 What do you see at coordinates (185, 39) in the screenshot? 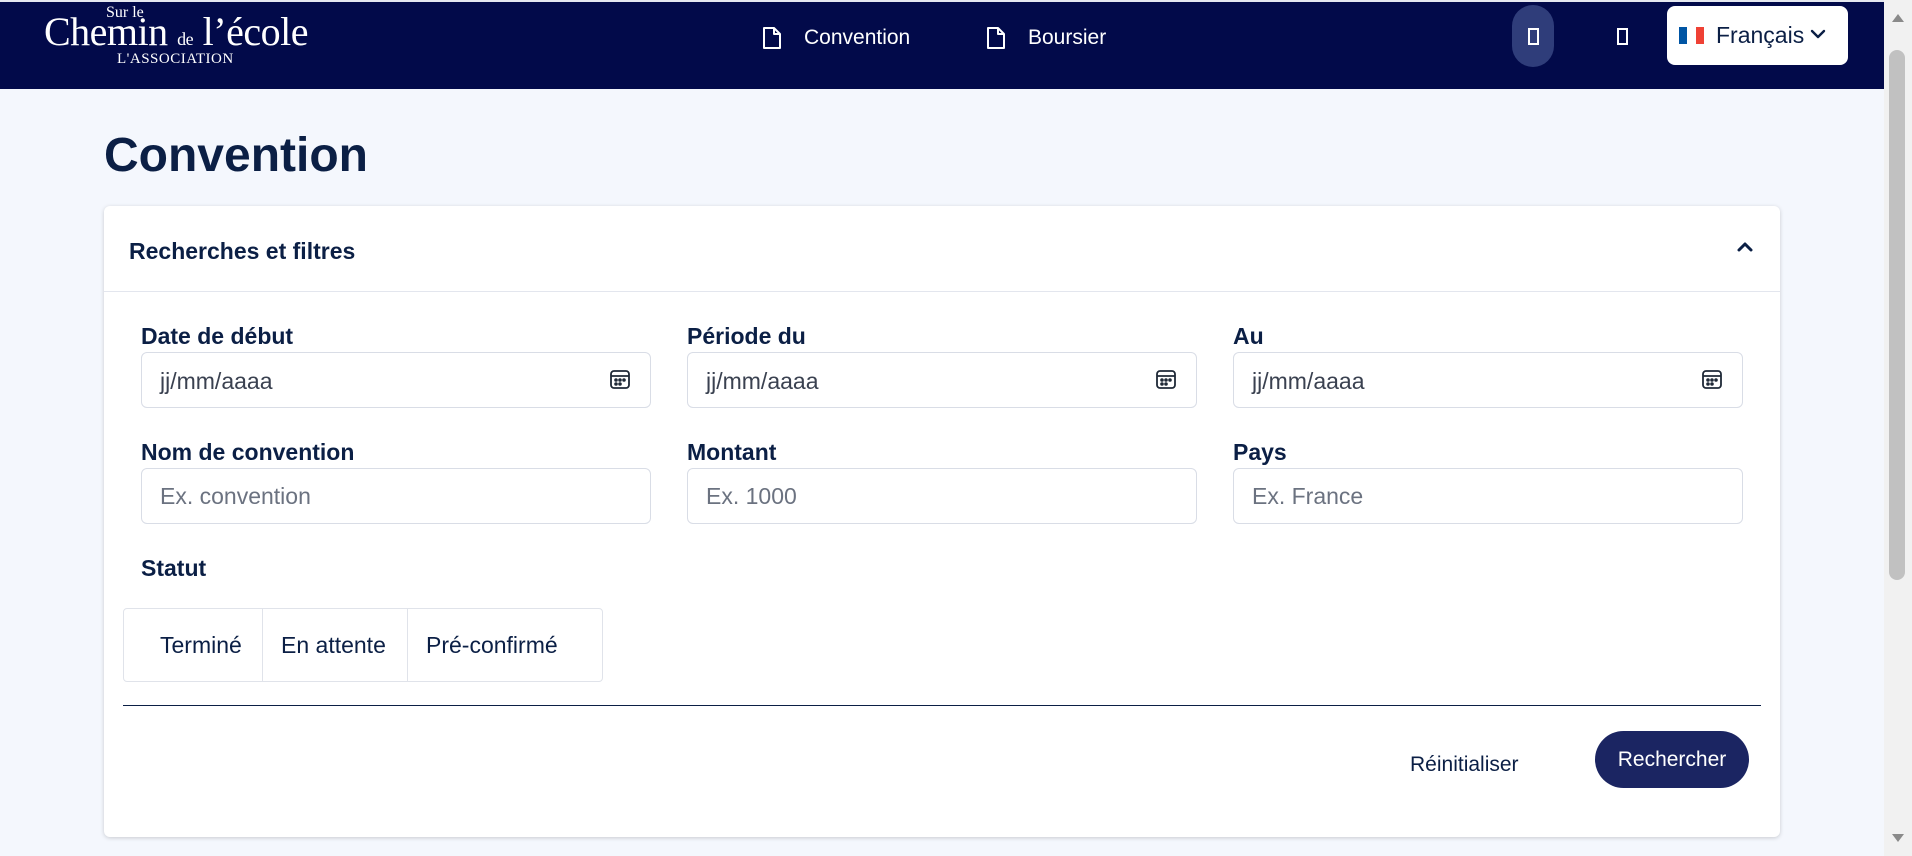
I see `logo-main-small: de` at bounding box center [185, 39].